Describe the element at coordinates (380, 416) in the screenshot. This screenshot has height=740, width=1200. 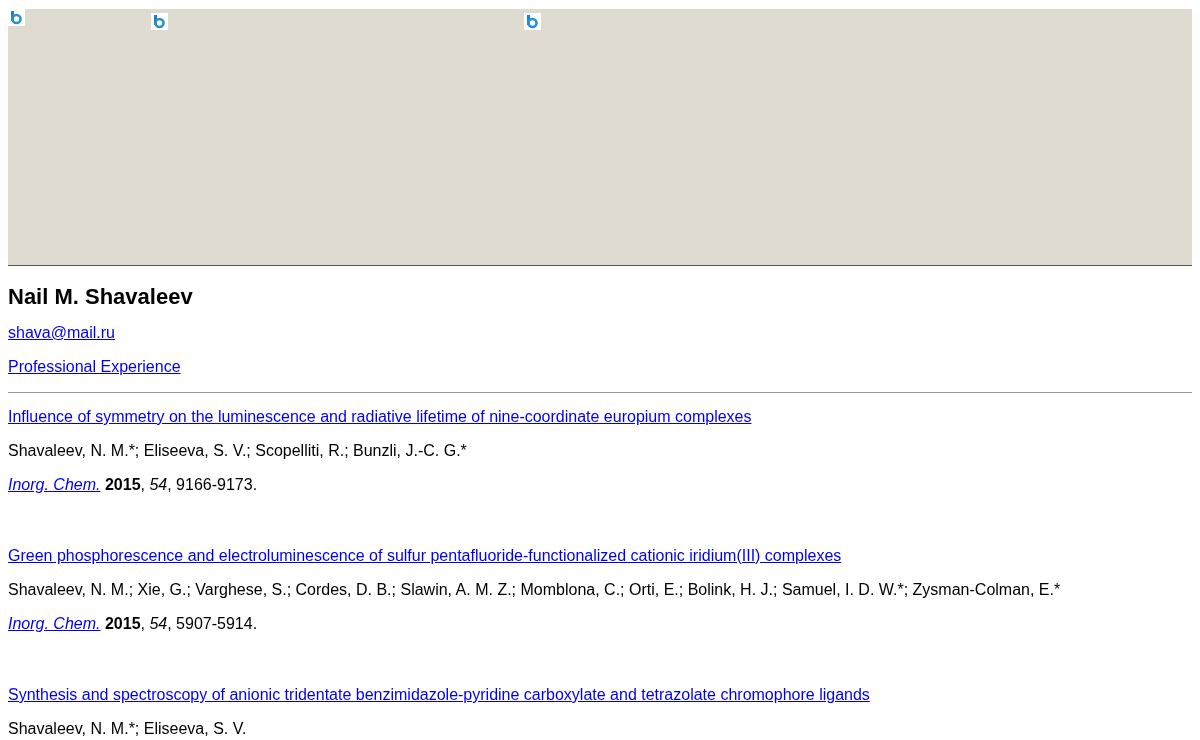
I see `publication-title-link: Influence of symmetry on the luminescence and radiative lifetime of nine-coordinate europium complexes` at that location.